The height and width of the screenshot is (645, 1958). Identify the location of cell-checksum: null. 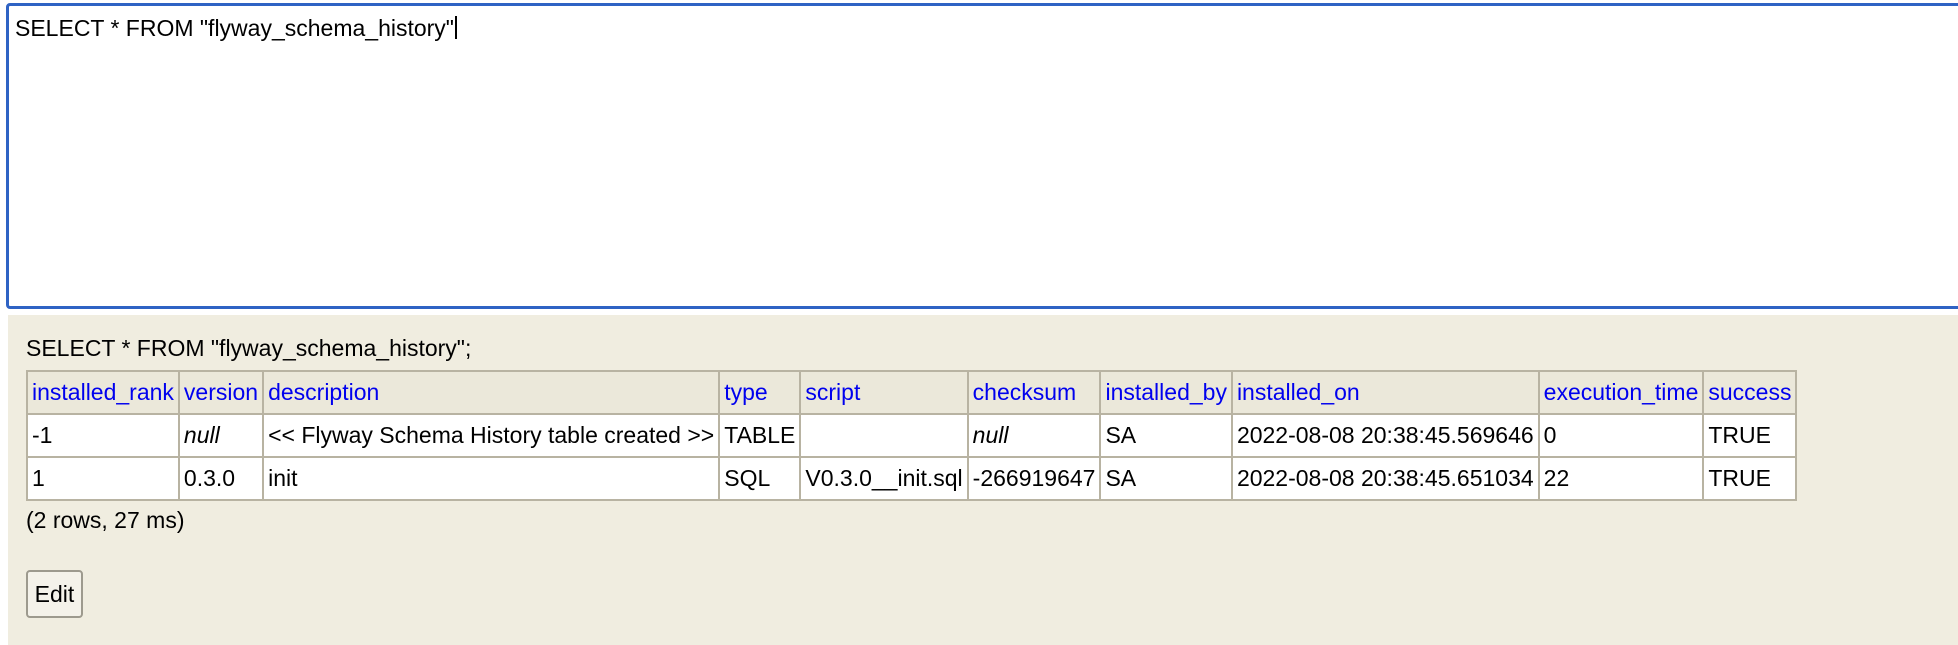
(1034, 435).